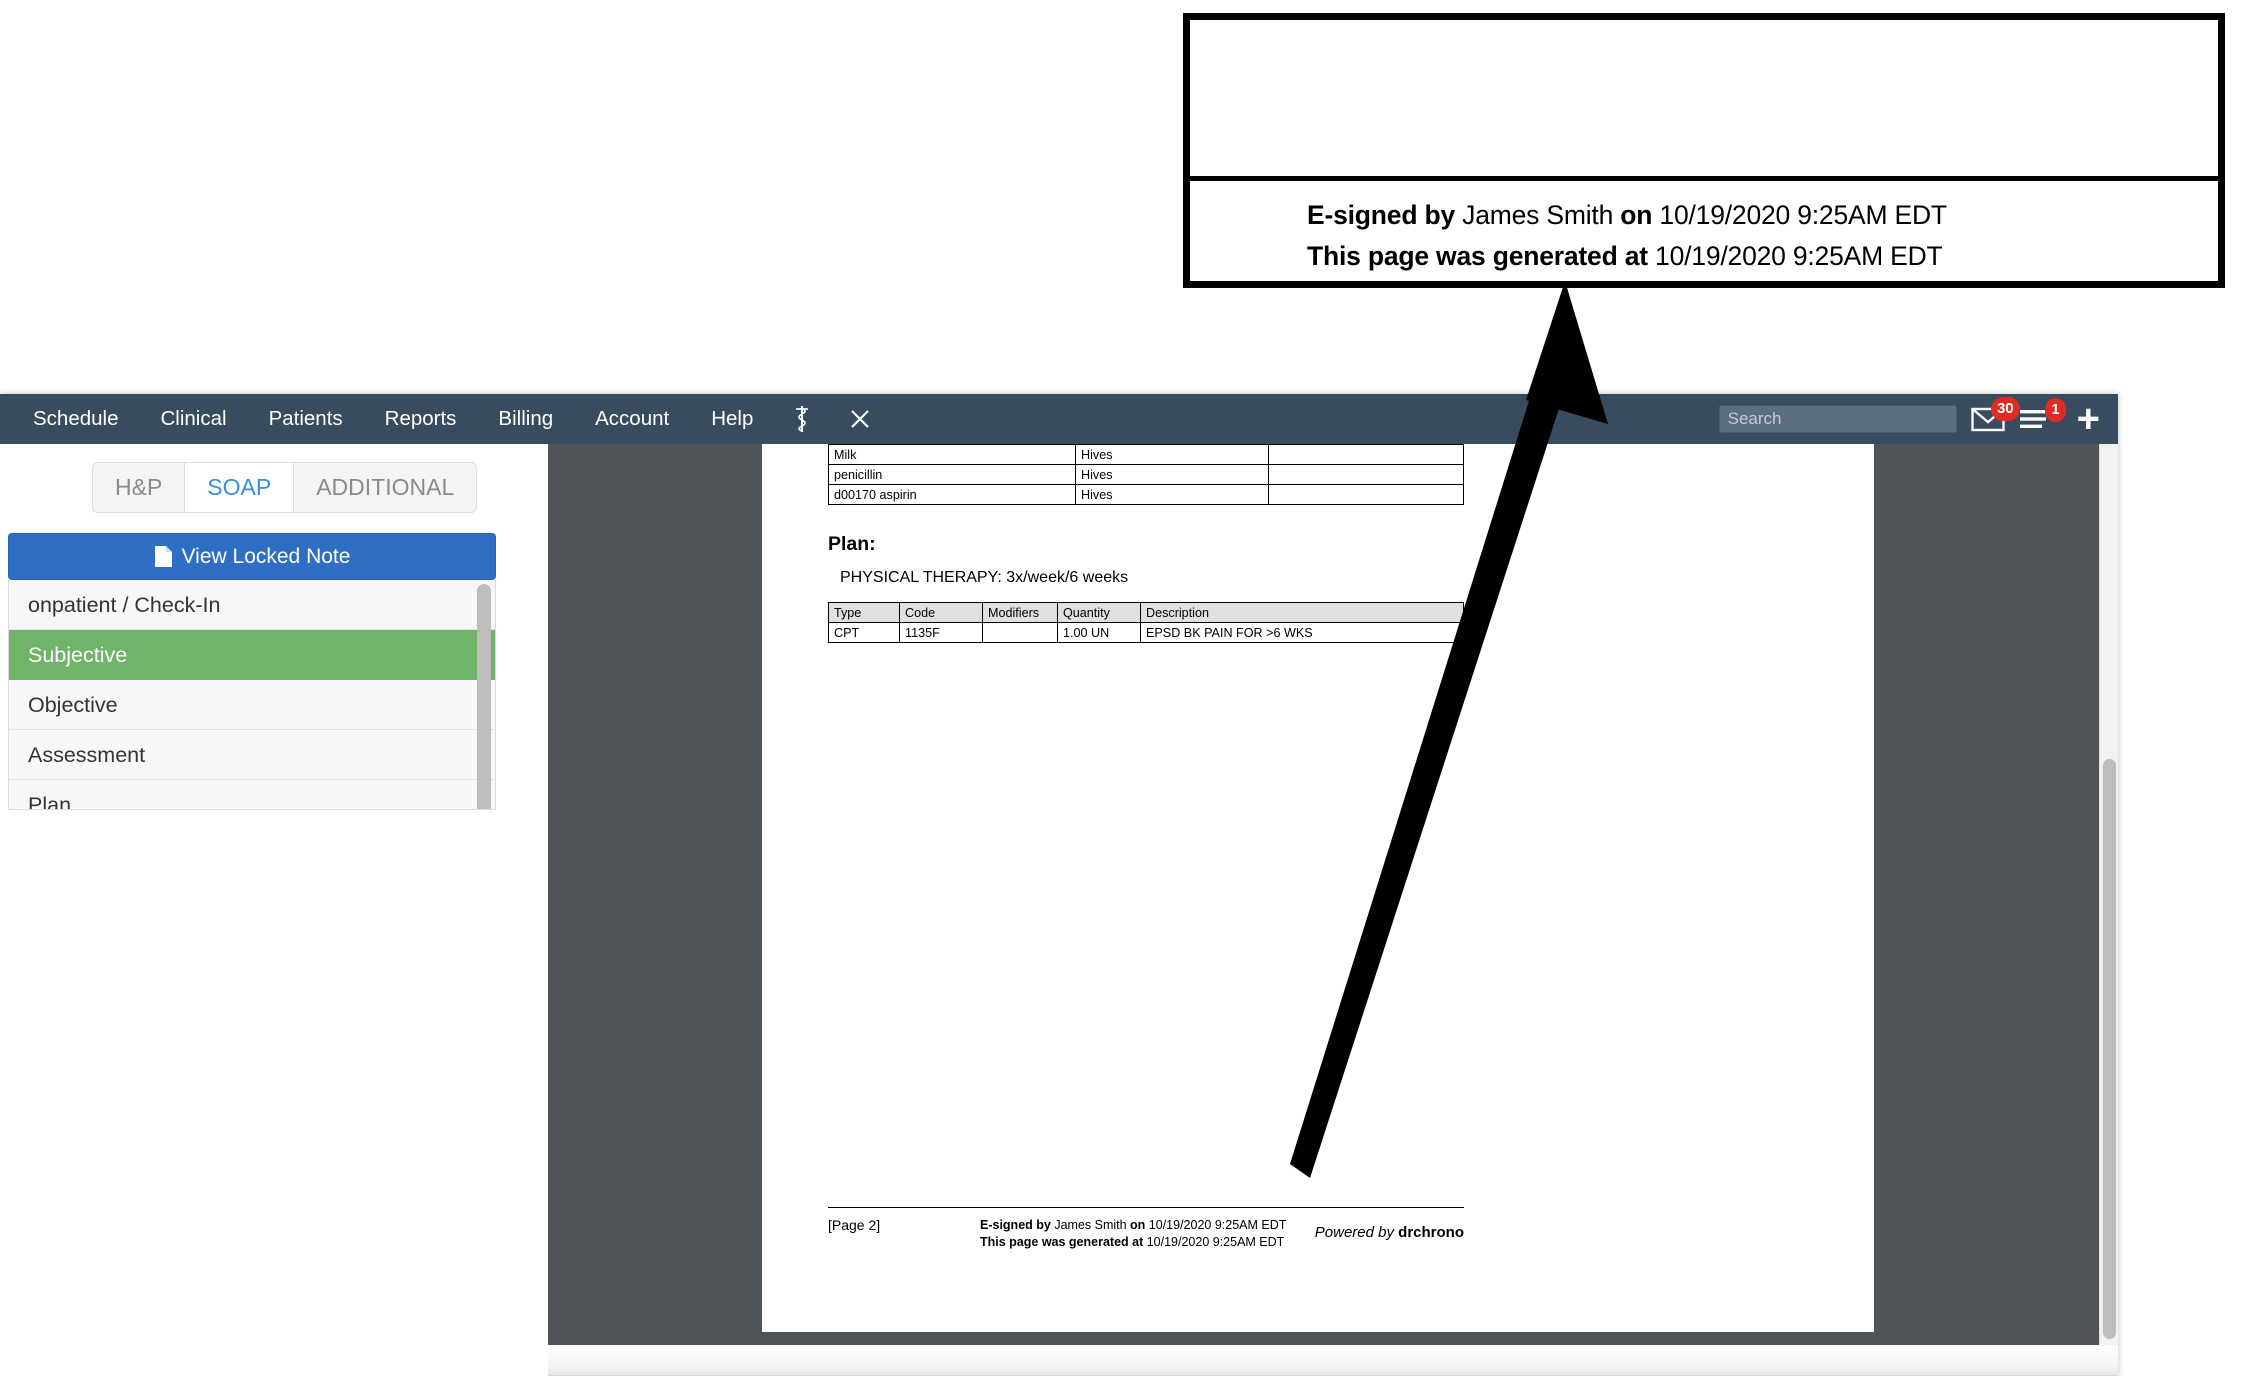 This screenshot has width=2250, height=1376. What do you see at coordinates (421, 419) in the screenshot?
I see `nav-item-reports: Reports` at bounding box center [421, 419].